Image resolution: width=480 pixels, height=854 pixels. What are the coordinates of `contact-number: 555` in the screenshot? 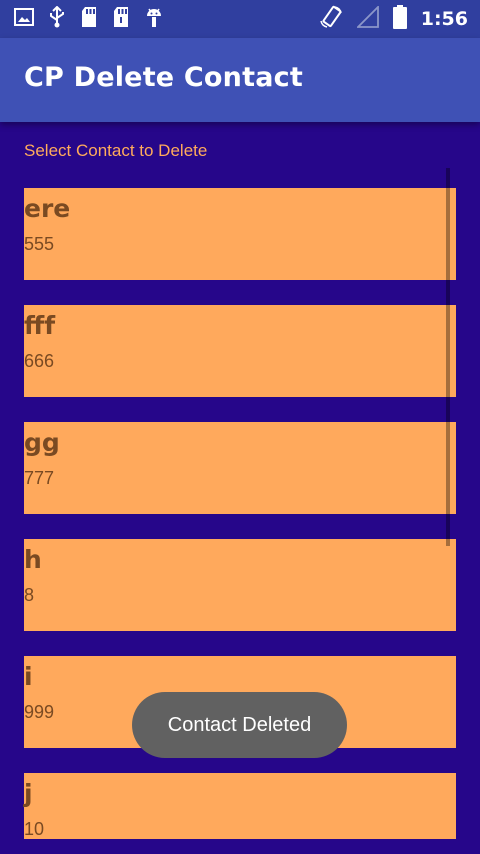 It's located at (39, 244).